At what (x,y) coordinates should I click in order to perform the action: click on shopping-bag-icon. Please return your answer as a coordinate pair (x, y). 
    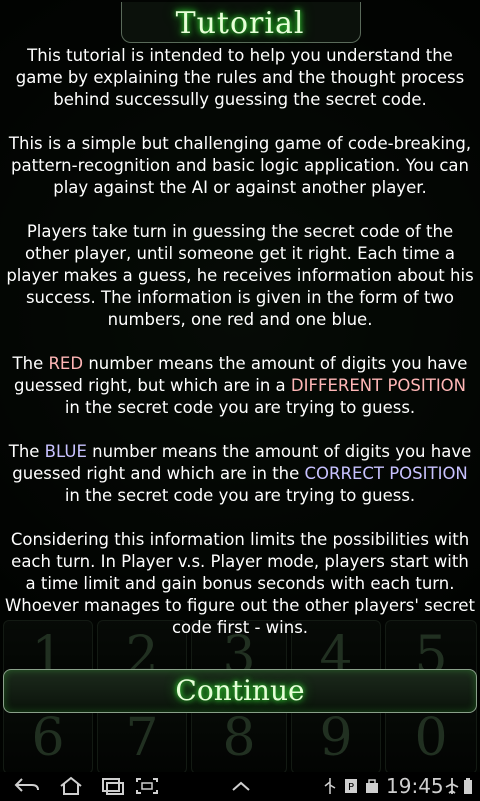
    Looking at the image, I should click on (372, 786).